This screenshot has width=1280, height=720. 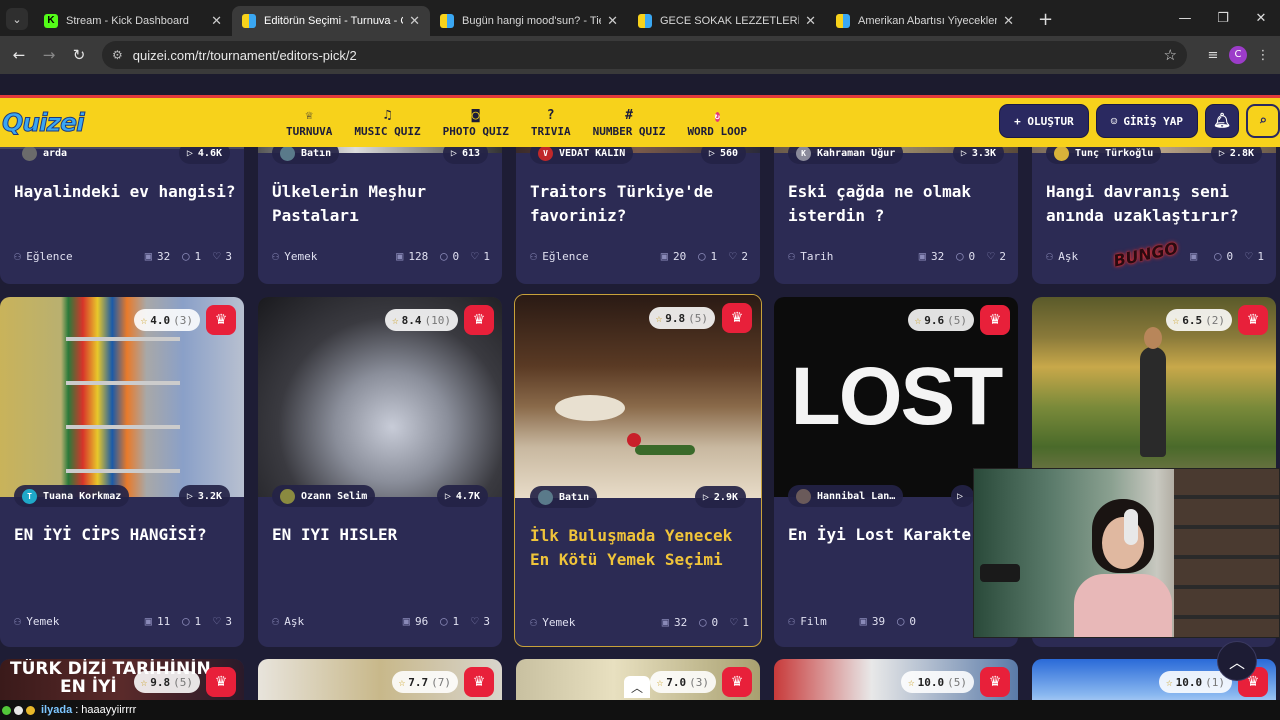 I want to click on tab-search-button: ⌄, so click(x=17, y=19).